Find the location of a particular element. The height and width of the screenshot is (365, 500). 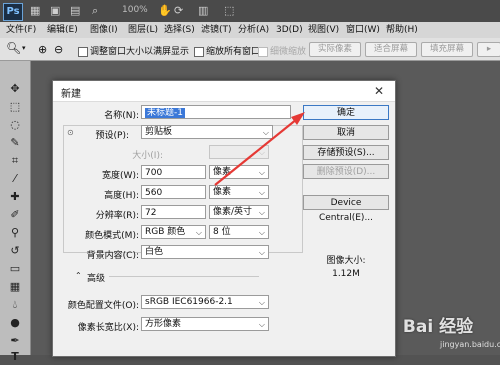

background-label: 背景内容(C): is located at coordinates (112, 256).